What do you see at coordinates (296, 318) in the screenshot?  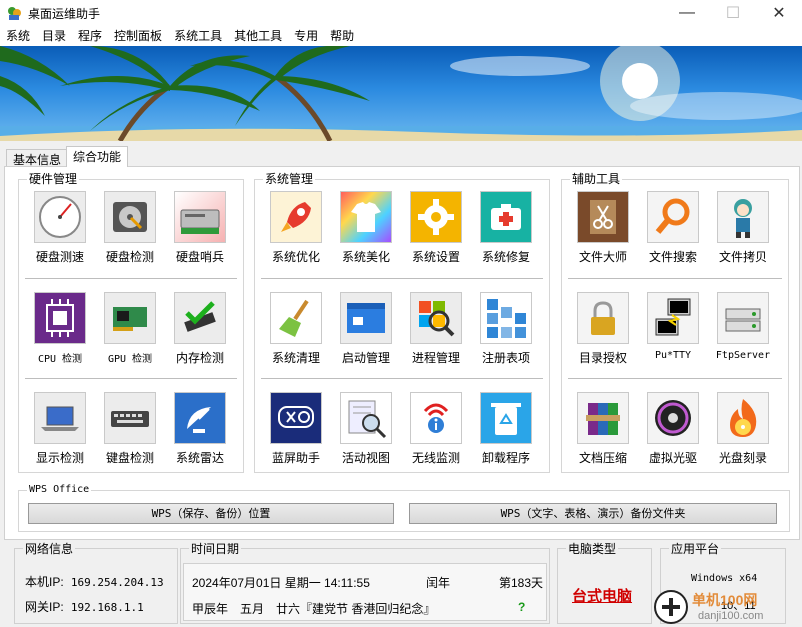 I see `broom-icon` at bounding box center [296, 318].